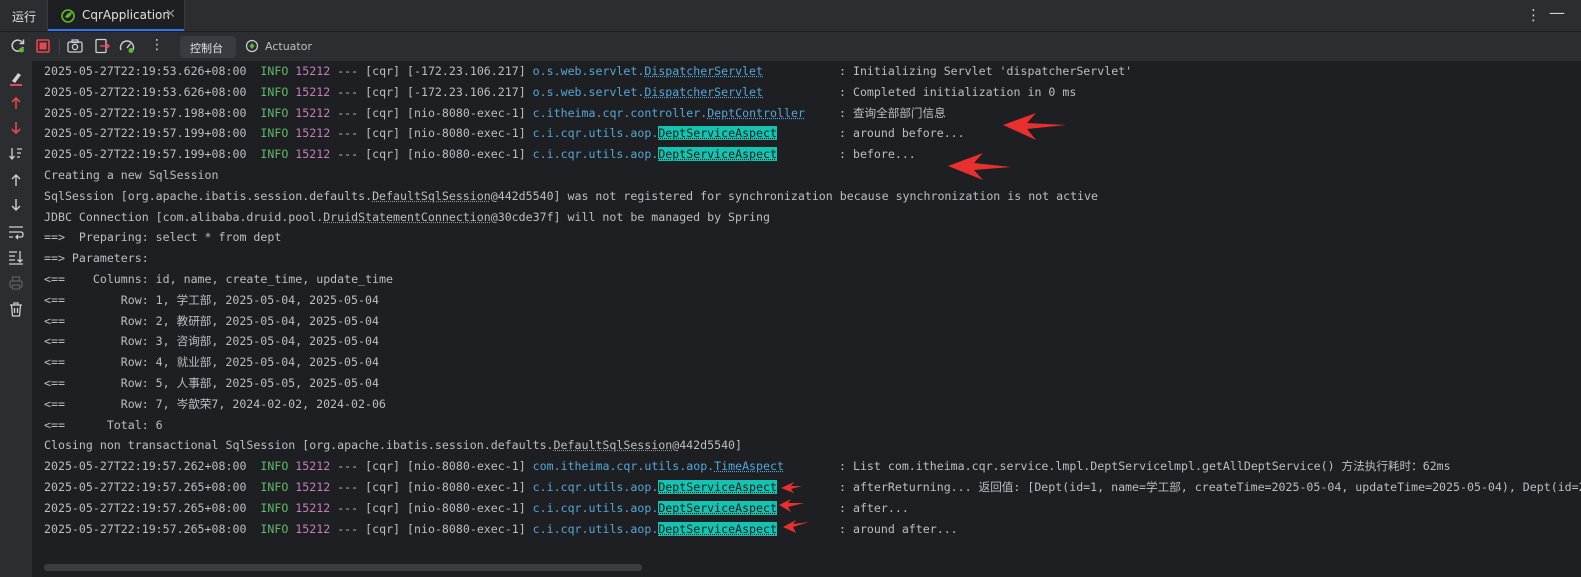  Describe the element at coordinates (16, 205) in the screenshot. I see `scroll-down-icon` at that location.